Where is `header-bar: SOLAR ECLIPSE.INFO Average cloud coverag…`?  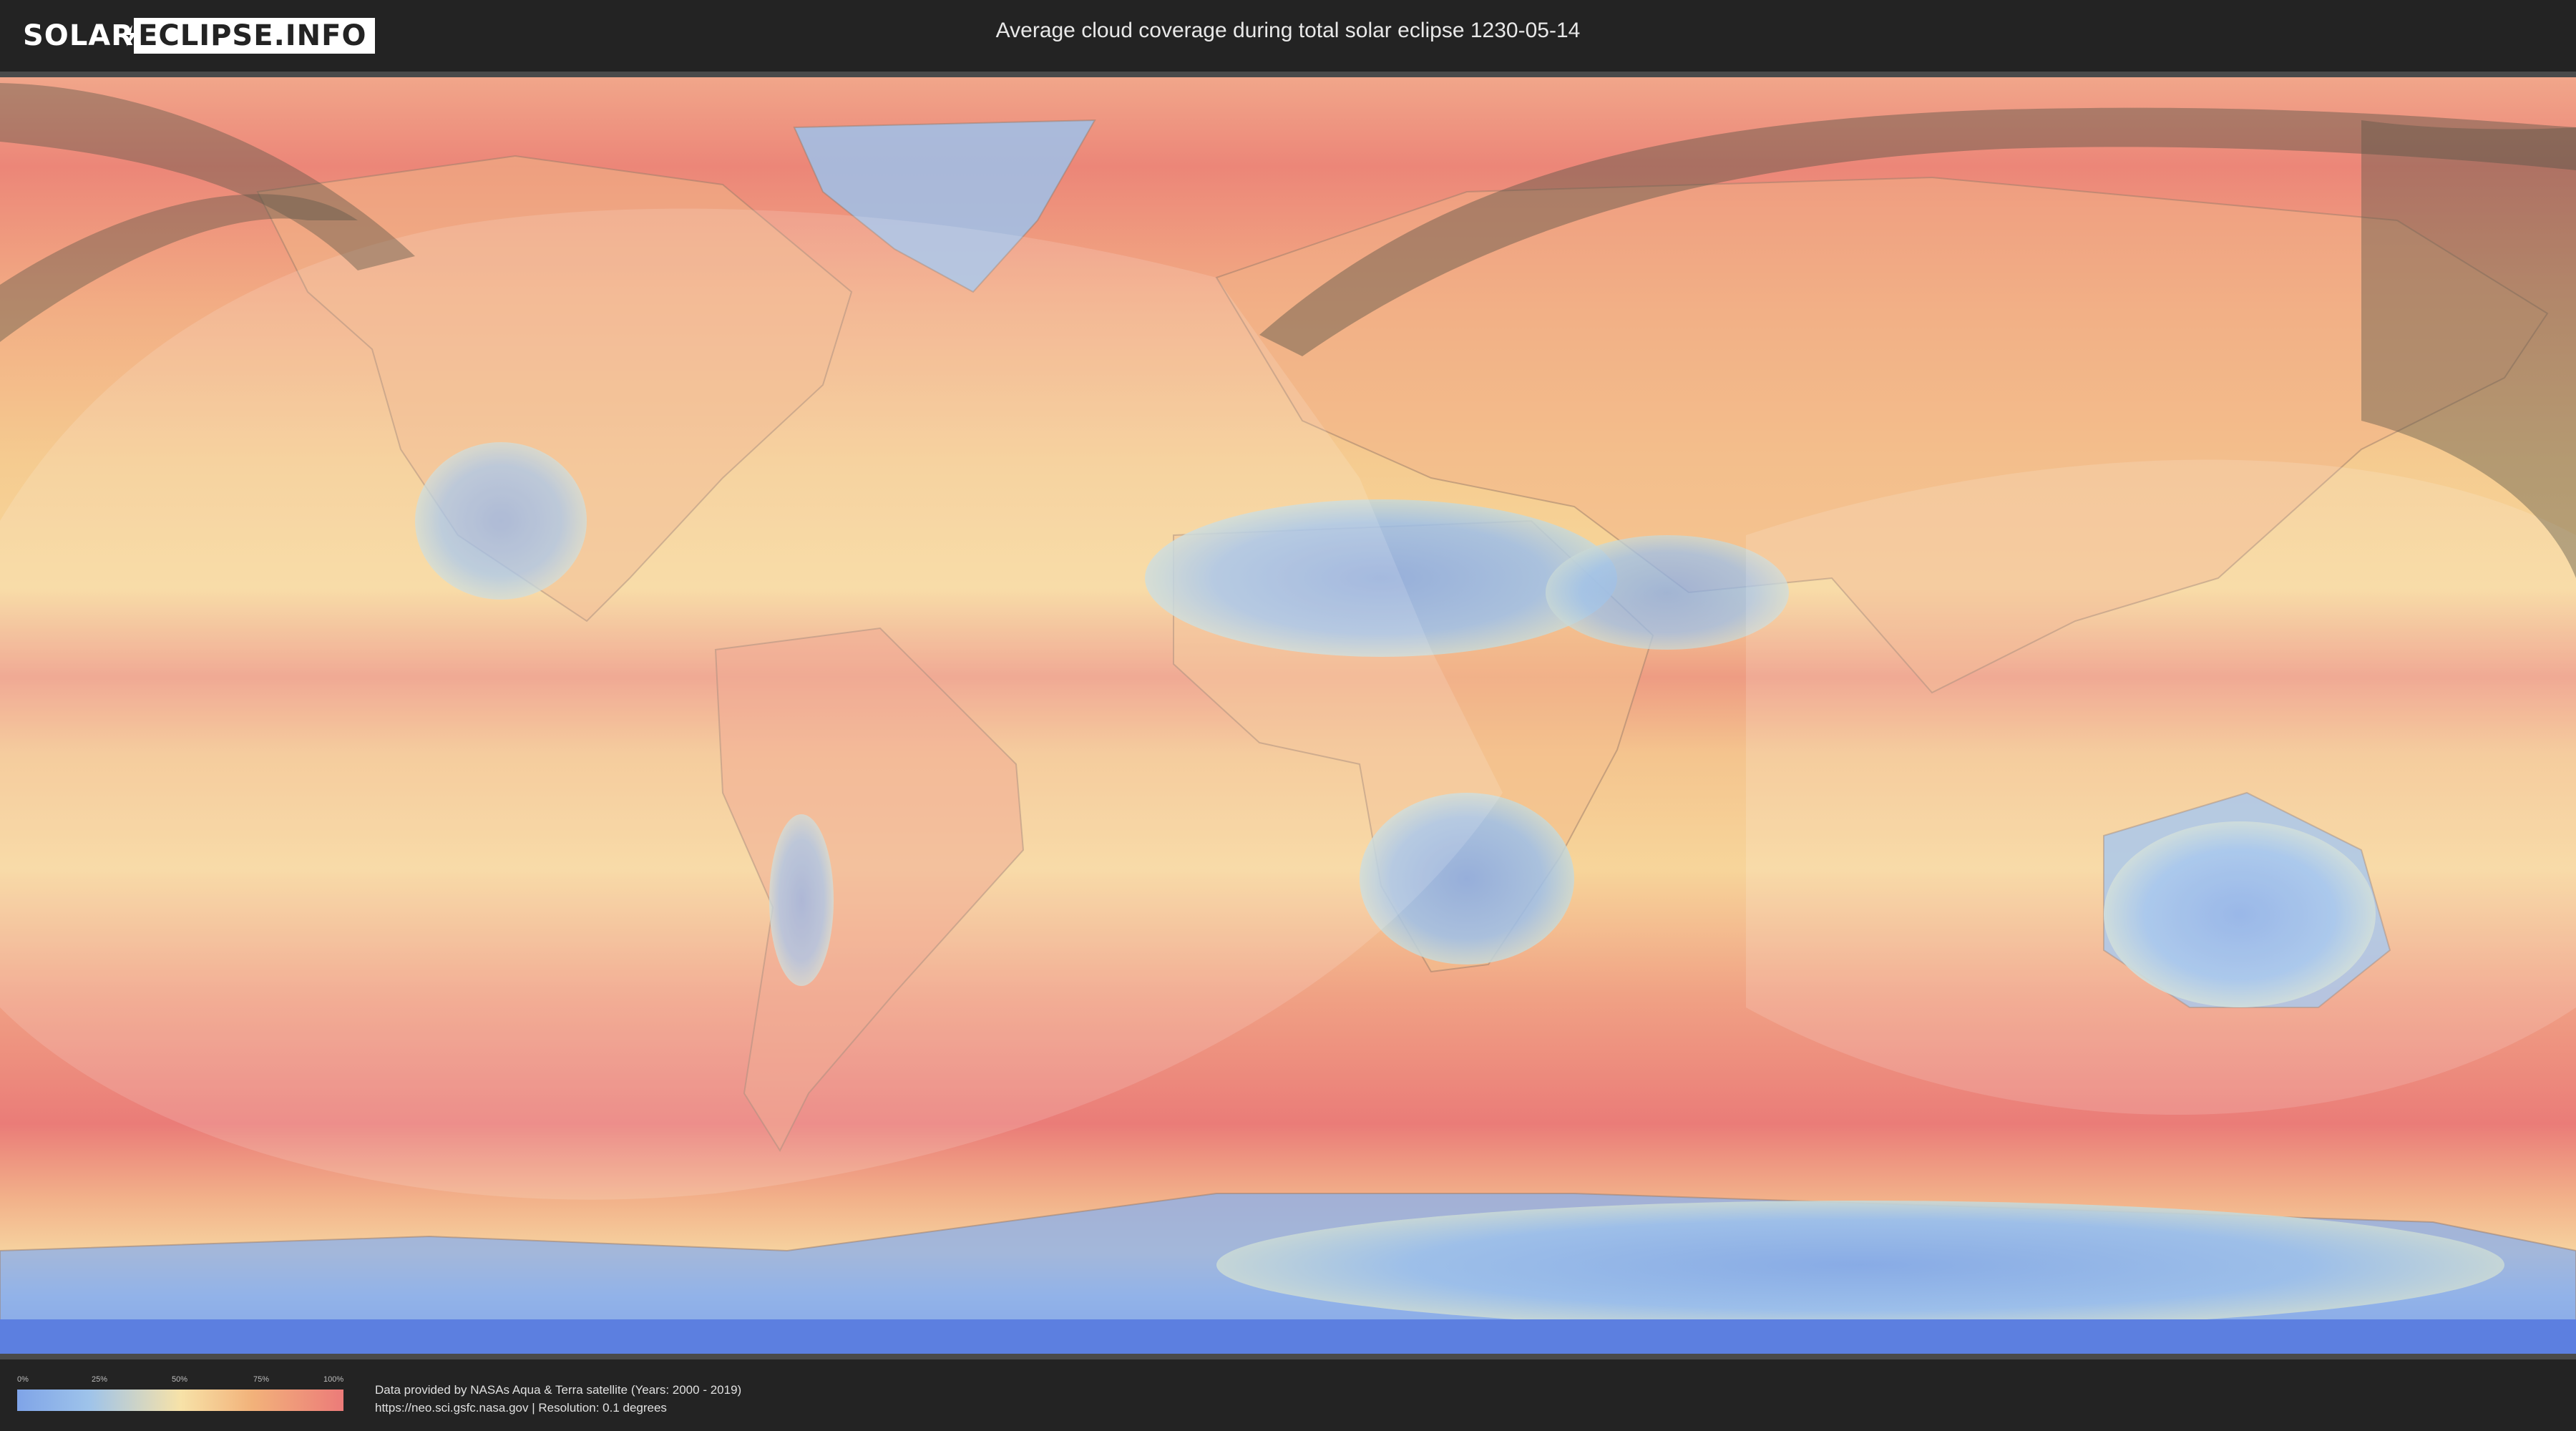
header-bar: SOLAR ECLIPSE.INFO Average cloud coverag… is located at coordinates (1288, 36).